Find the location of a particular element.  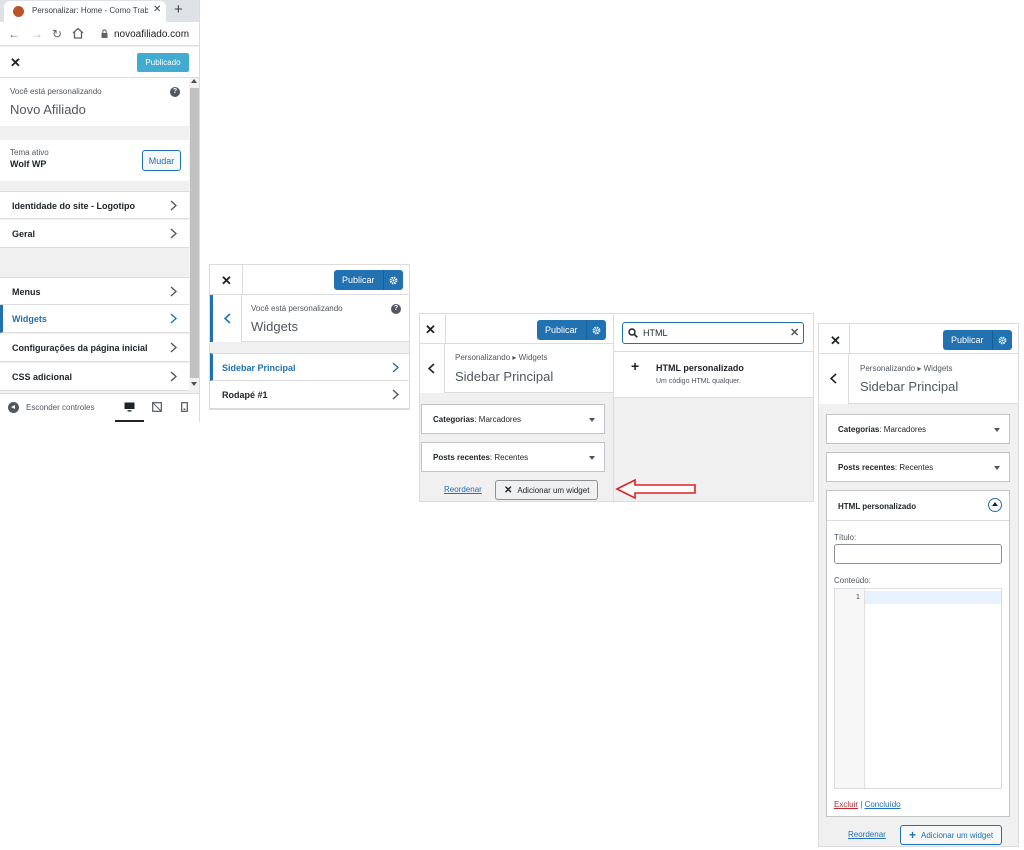

section-menus: Menus is located at coordinates (94, 291).